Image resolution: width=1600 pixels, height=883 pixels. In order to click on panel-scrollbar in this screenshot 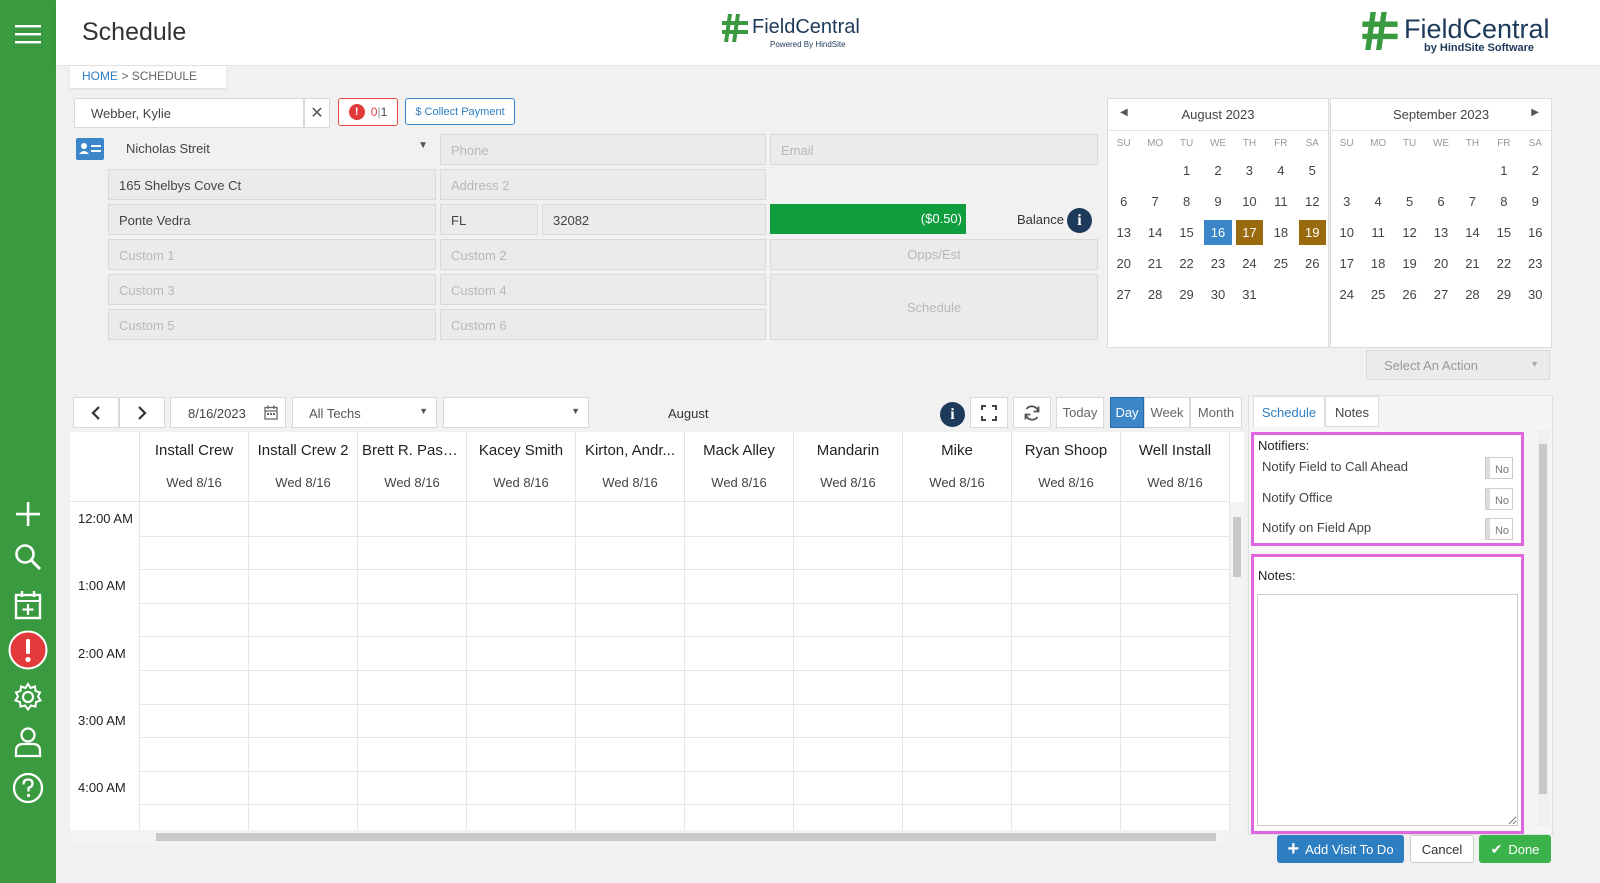, I will do `click(1543, 628)`.